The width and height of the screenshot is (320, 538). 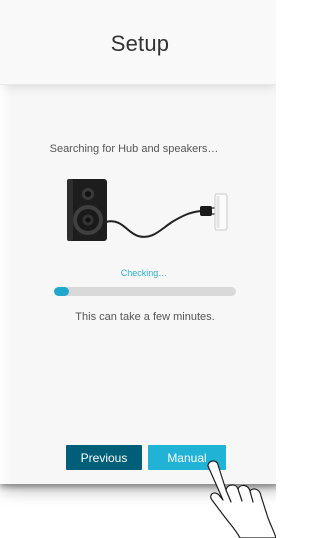 I want to click on tapping-hand-icon, so click(x=241, y=499).